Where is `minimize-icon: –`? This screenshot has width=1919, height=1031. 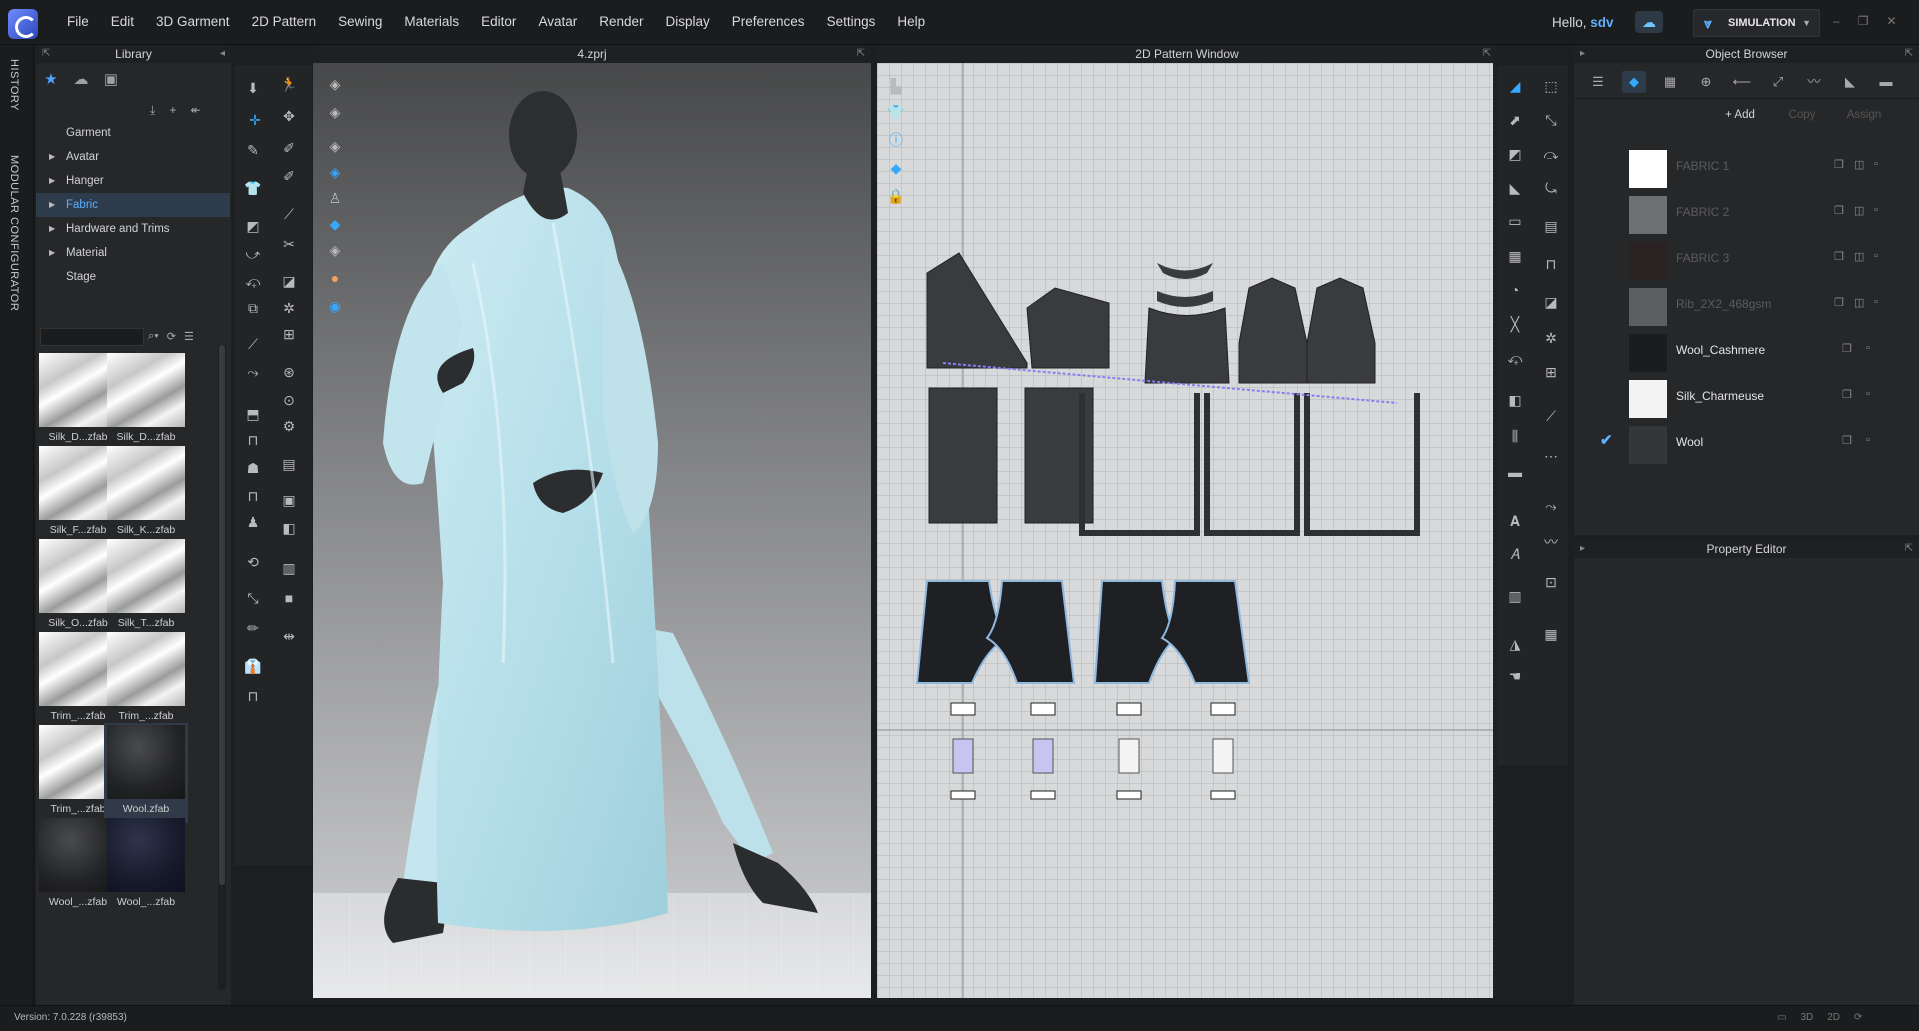
minimize-icon: – is located at coordinates (1836, 21).